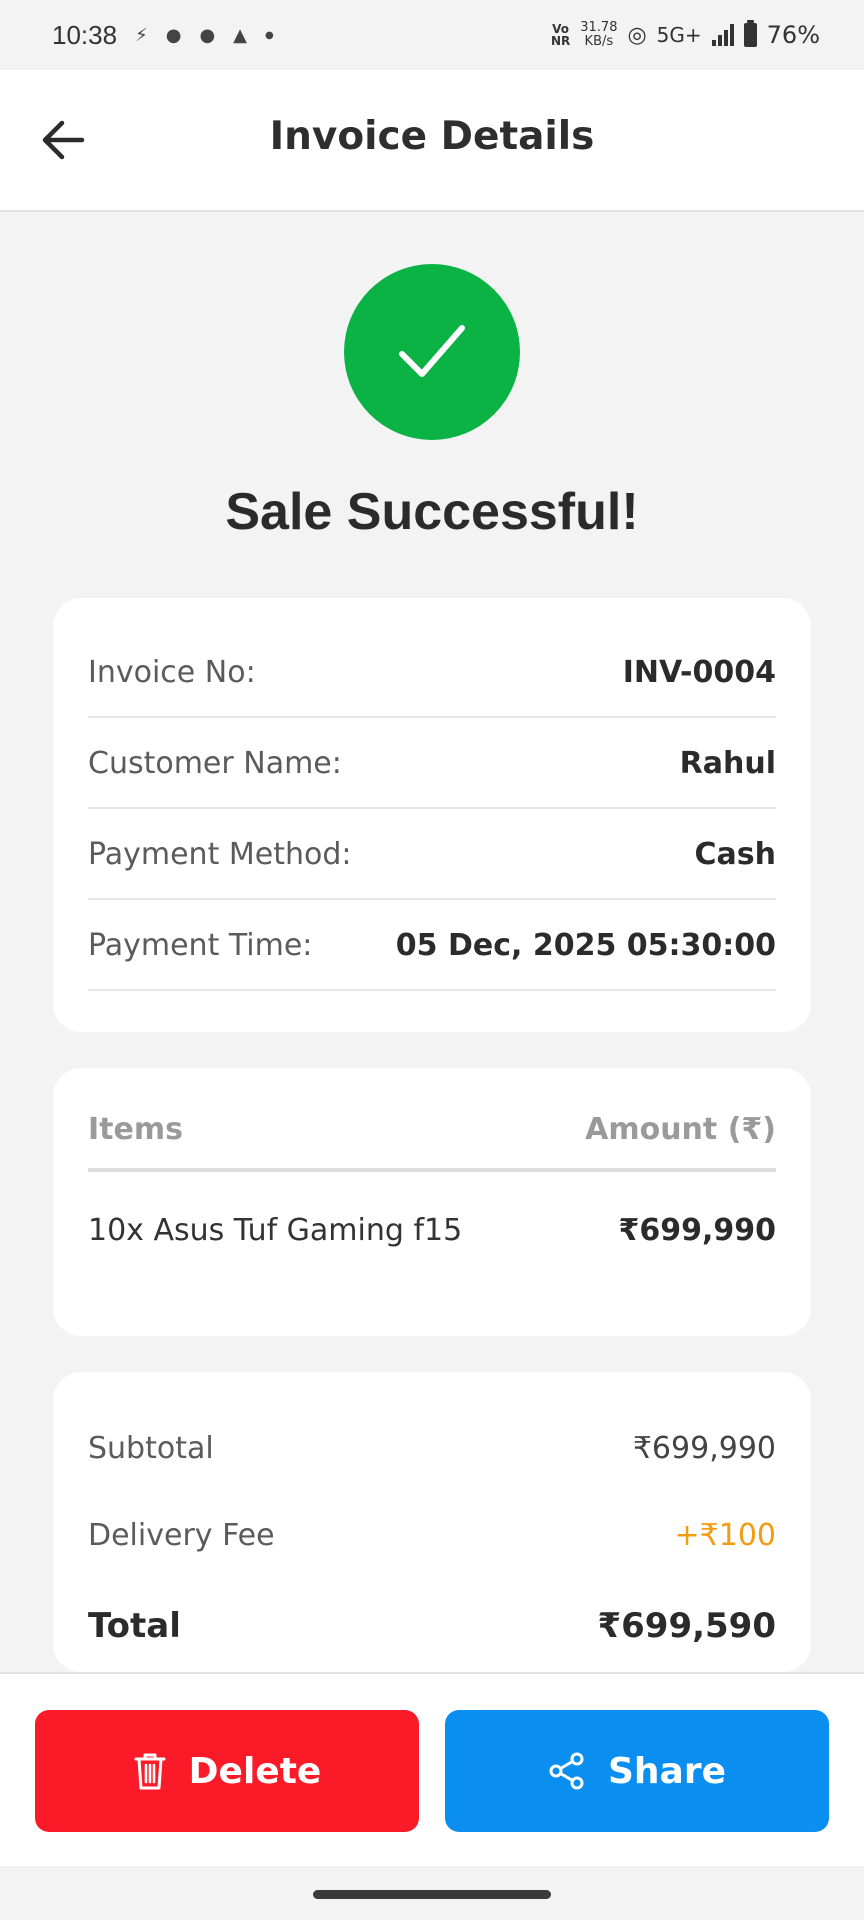 The height and width of the screenshot is (1920, 864). I want to click on payment-method-label: Payment Method:, so click(220, 854).